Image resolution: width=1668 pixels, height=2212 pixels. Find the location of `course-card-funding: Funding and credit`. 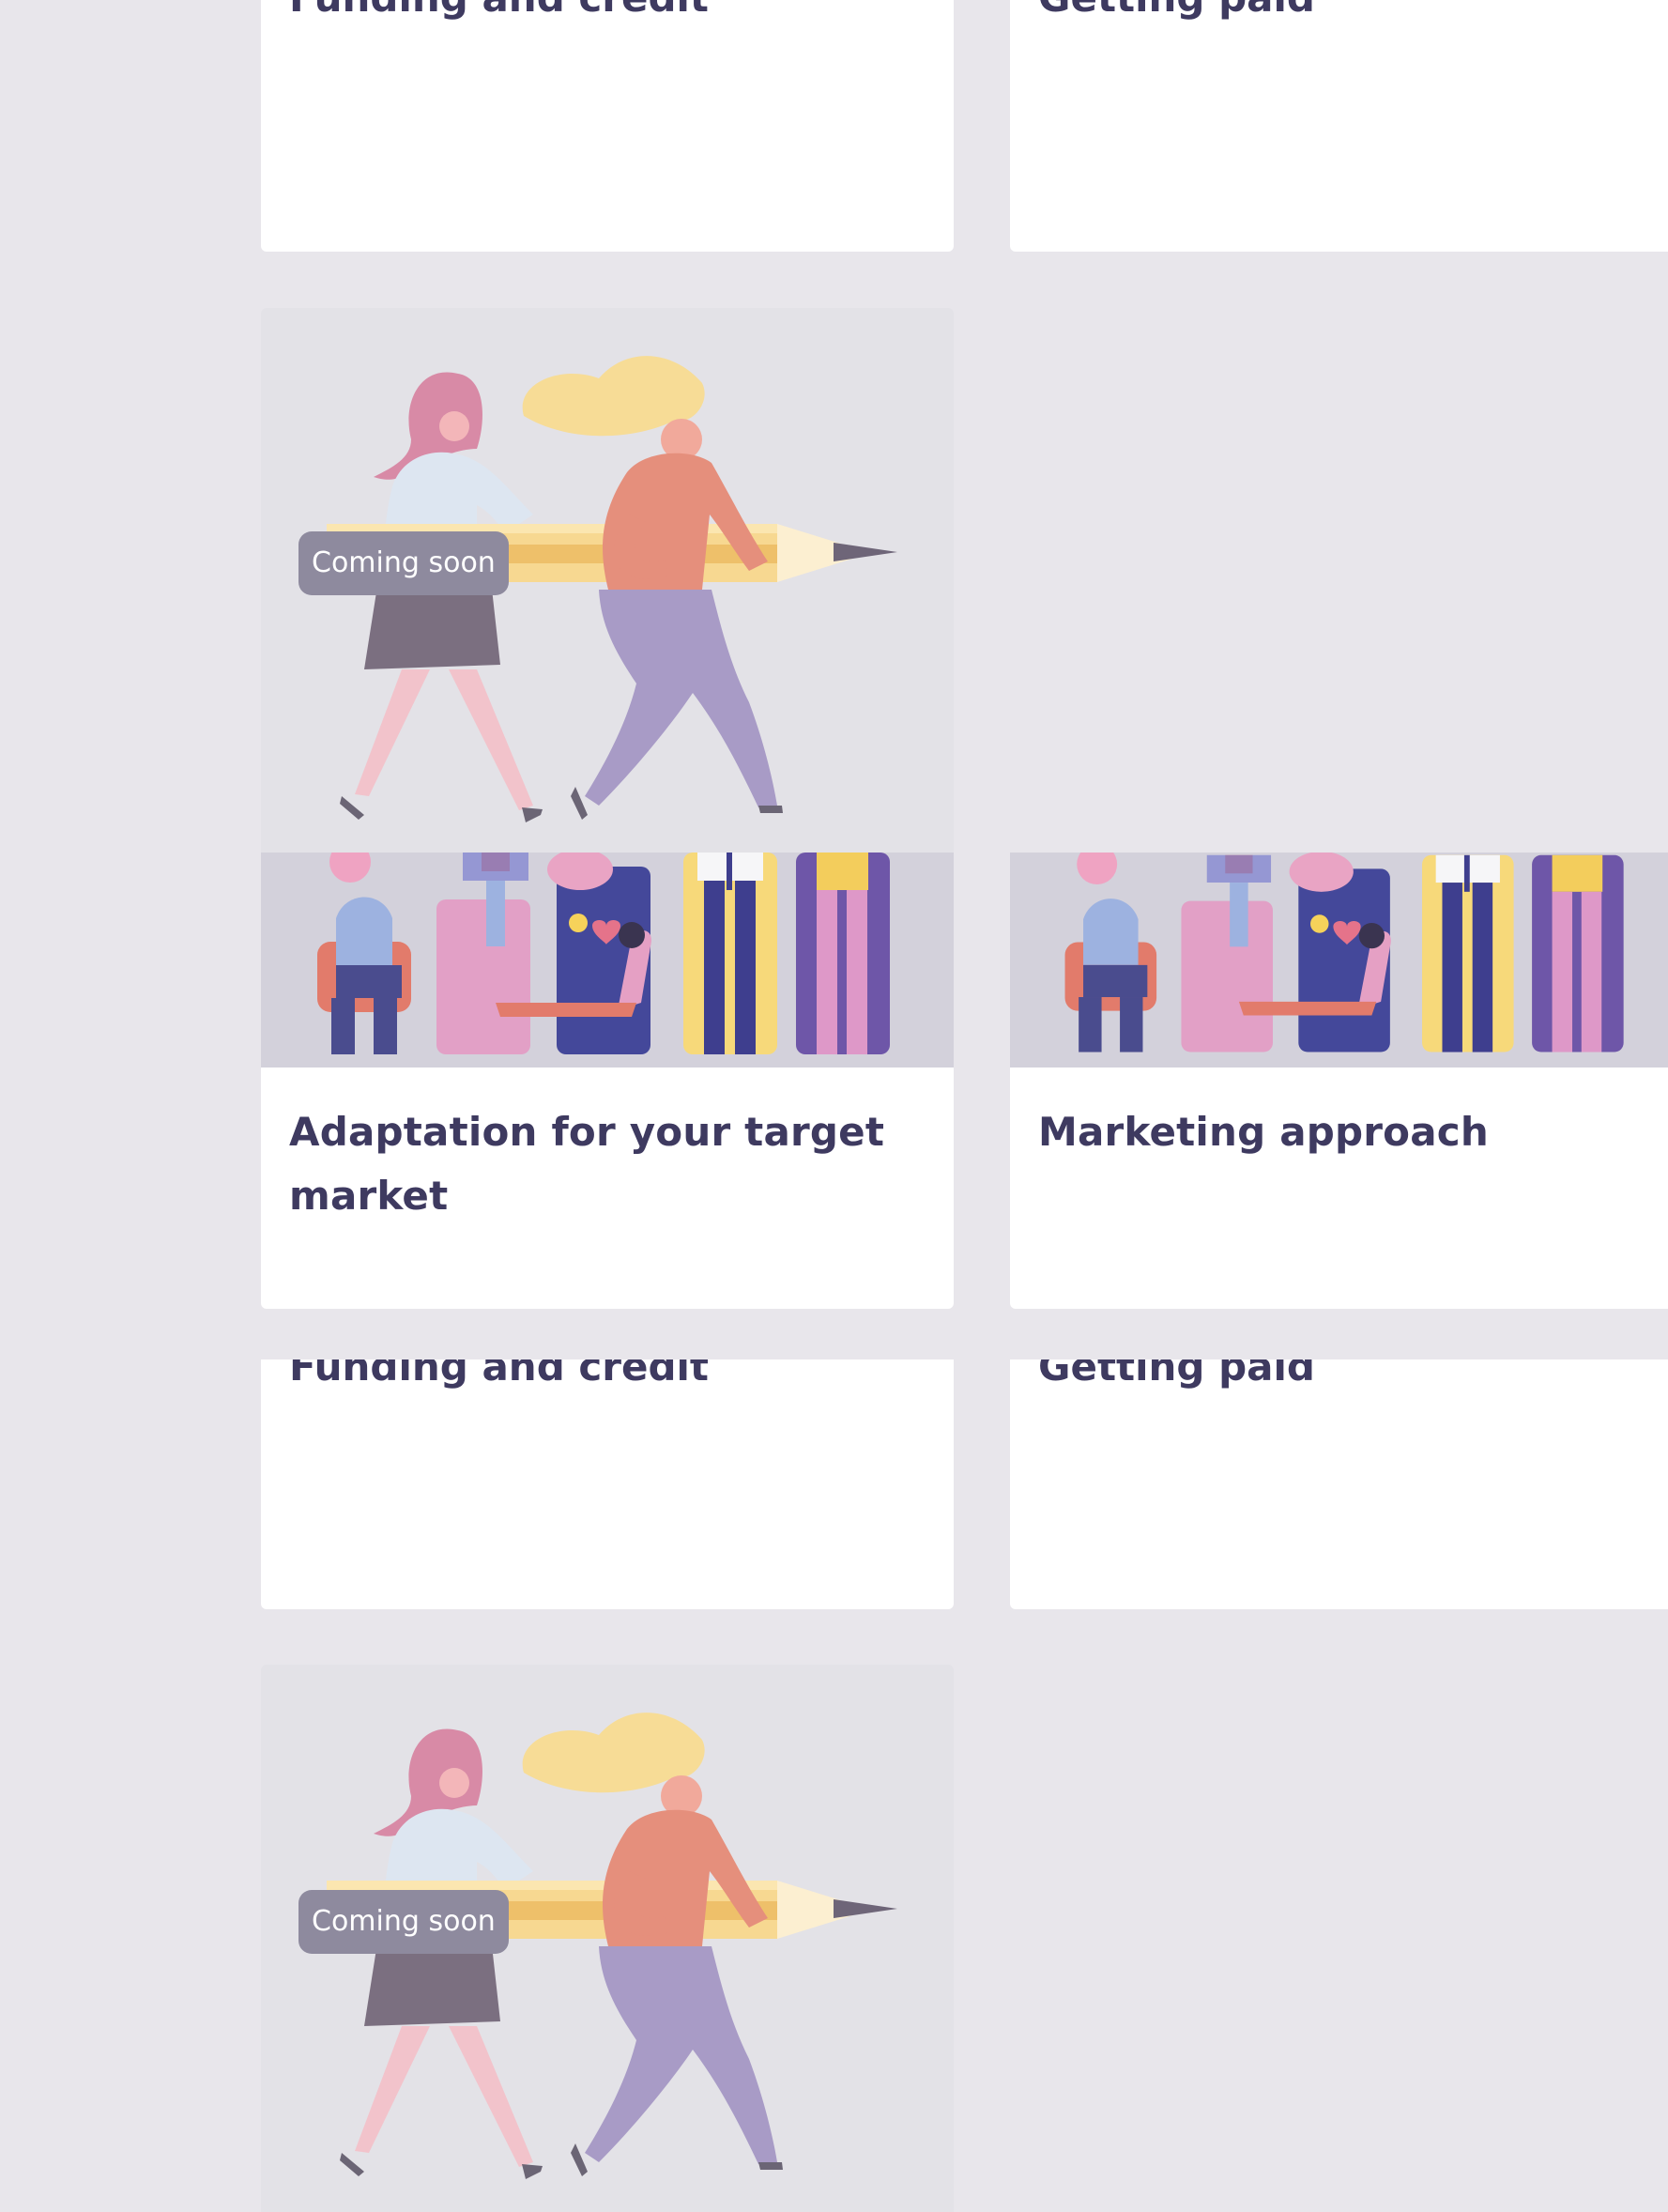

course-card-funding: Funding and credit is located at coordinates (607, 1484).